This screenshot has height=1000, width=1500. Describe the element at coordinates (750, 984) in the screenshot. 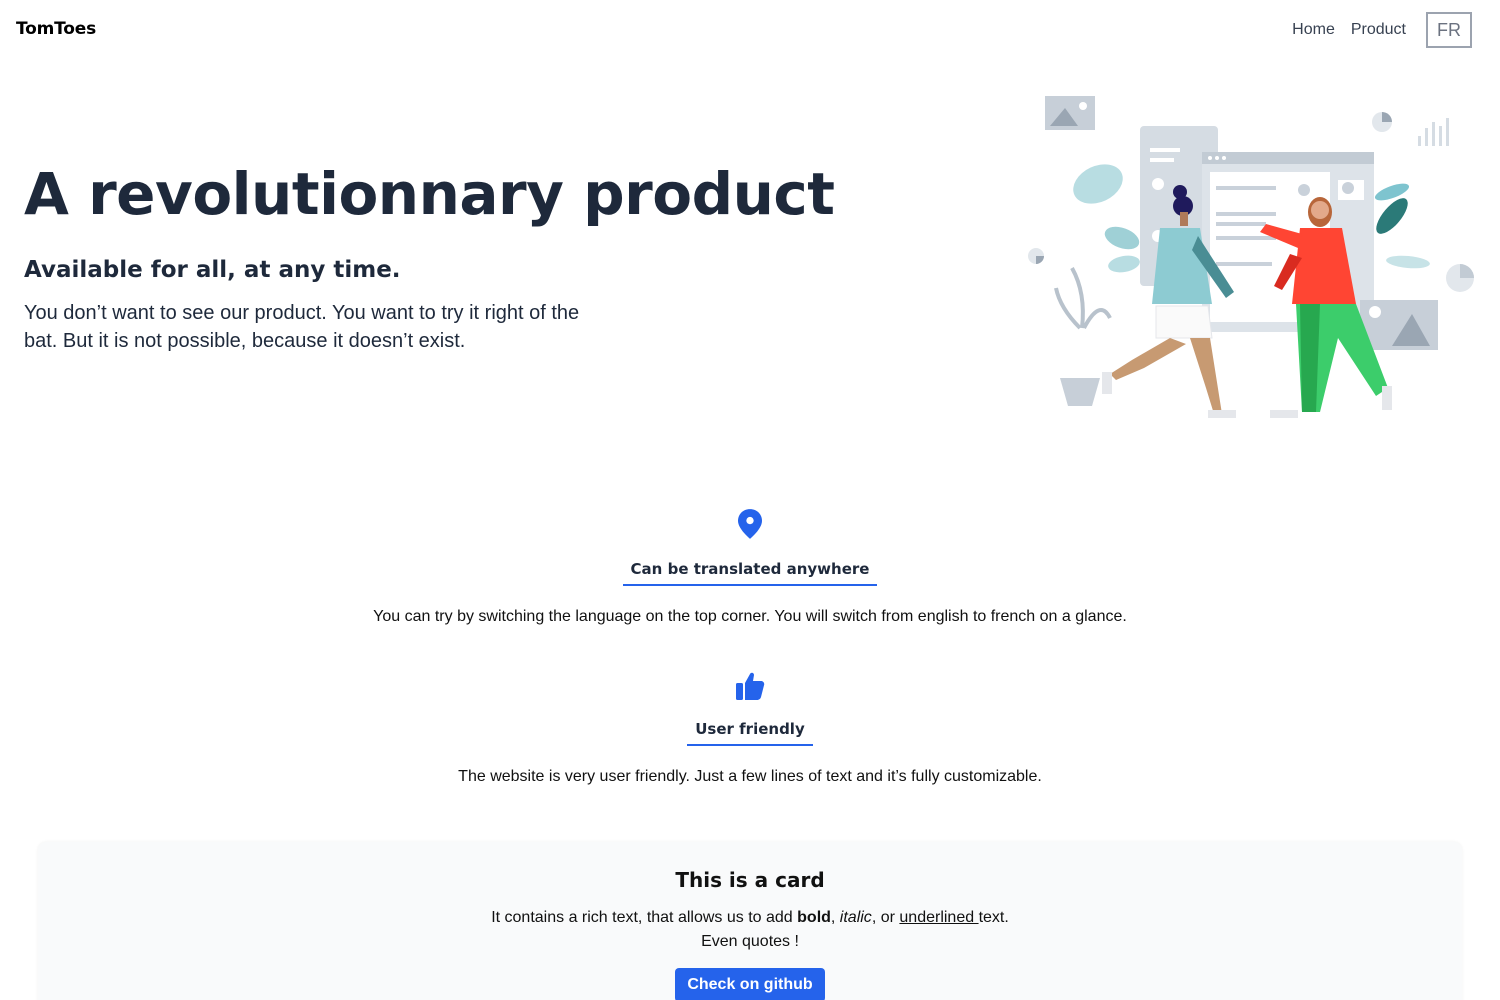

I see `github-button: Check on github` at that location.